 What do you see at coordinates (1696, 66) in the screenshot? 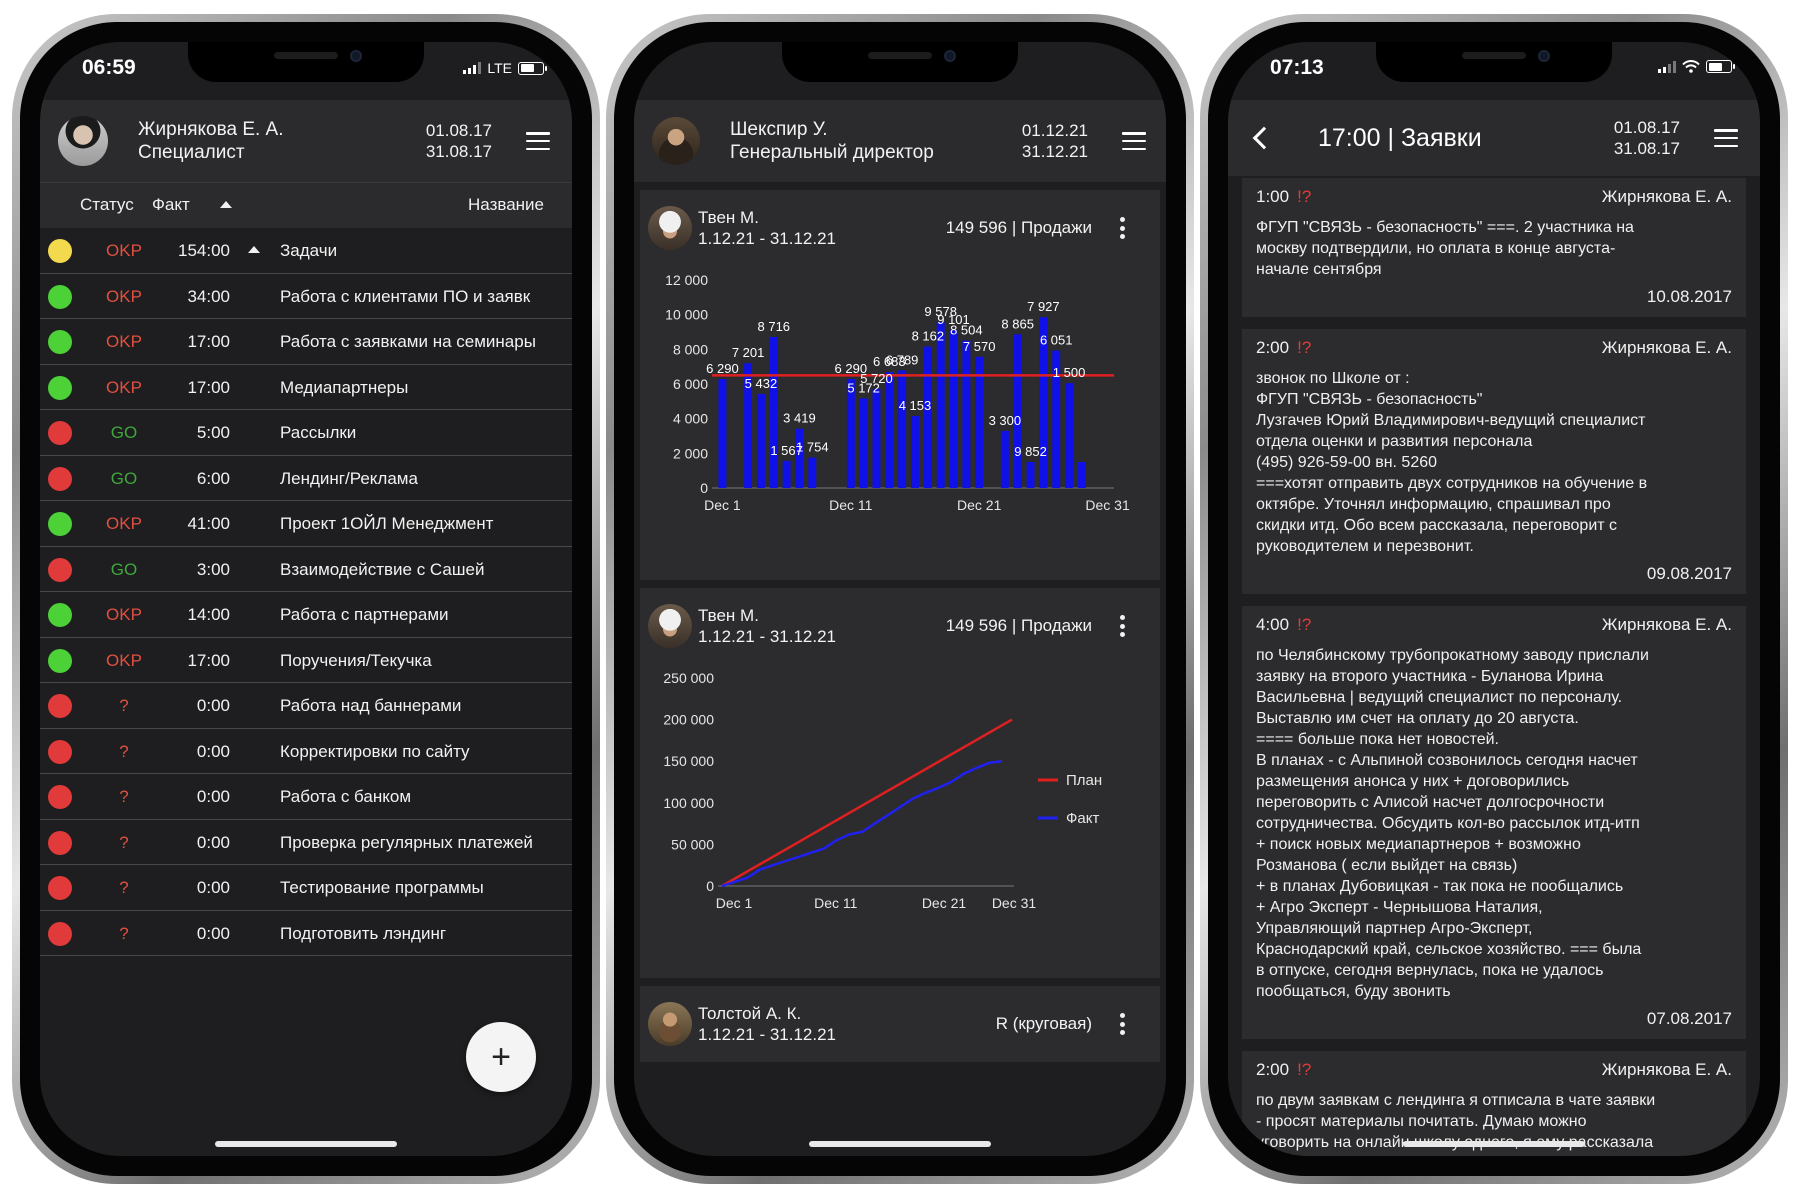
I see `status-icons` at bounding box center [1696, 66].